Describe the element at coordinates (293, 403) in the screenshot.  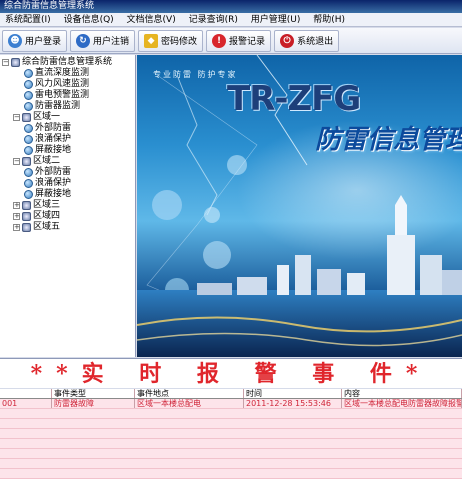
I see `cell-time: 2011-12-28 15:53:46` at that location.